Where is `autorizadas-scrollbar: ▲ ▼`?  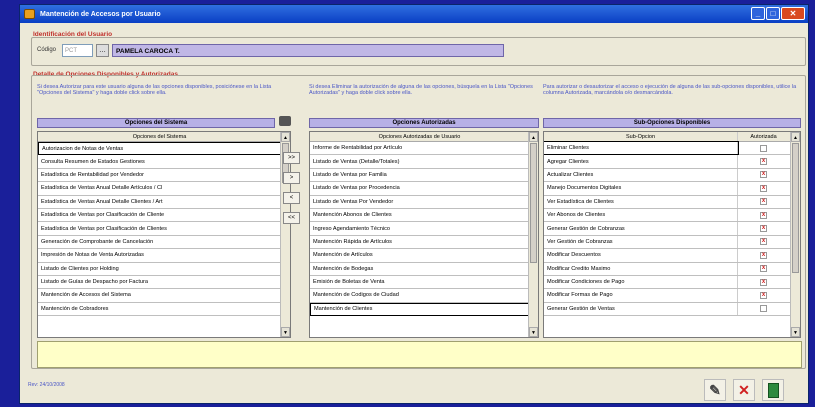
autorizadas-scrollbar: ▲ ▼ is located at coordinates (533, 234).